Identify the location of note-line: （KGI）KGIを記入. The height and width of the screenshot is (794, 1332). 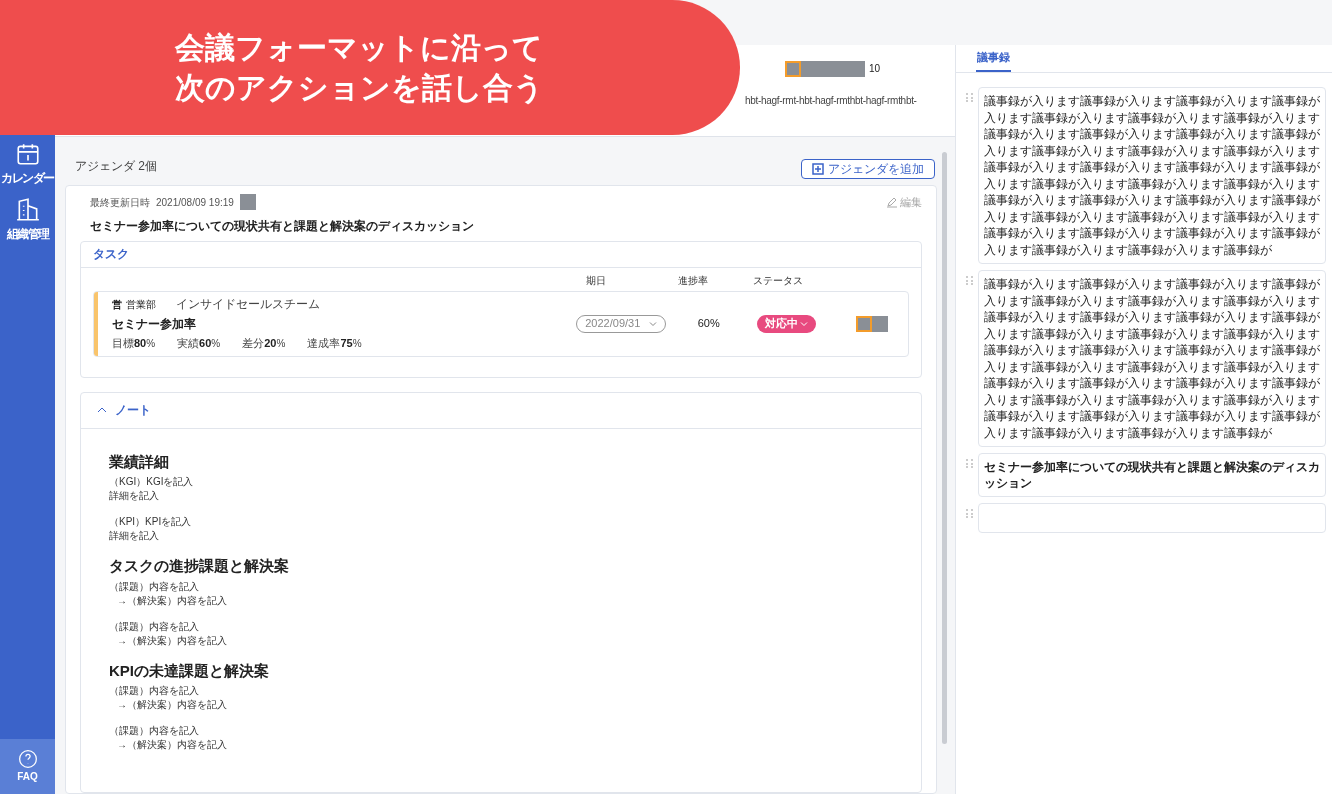
(152, 482).